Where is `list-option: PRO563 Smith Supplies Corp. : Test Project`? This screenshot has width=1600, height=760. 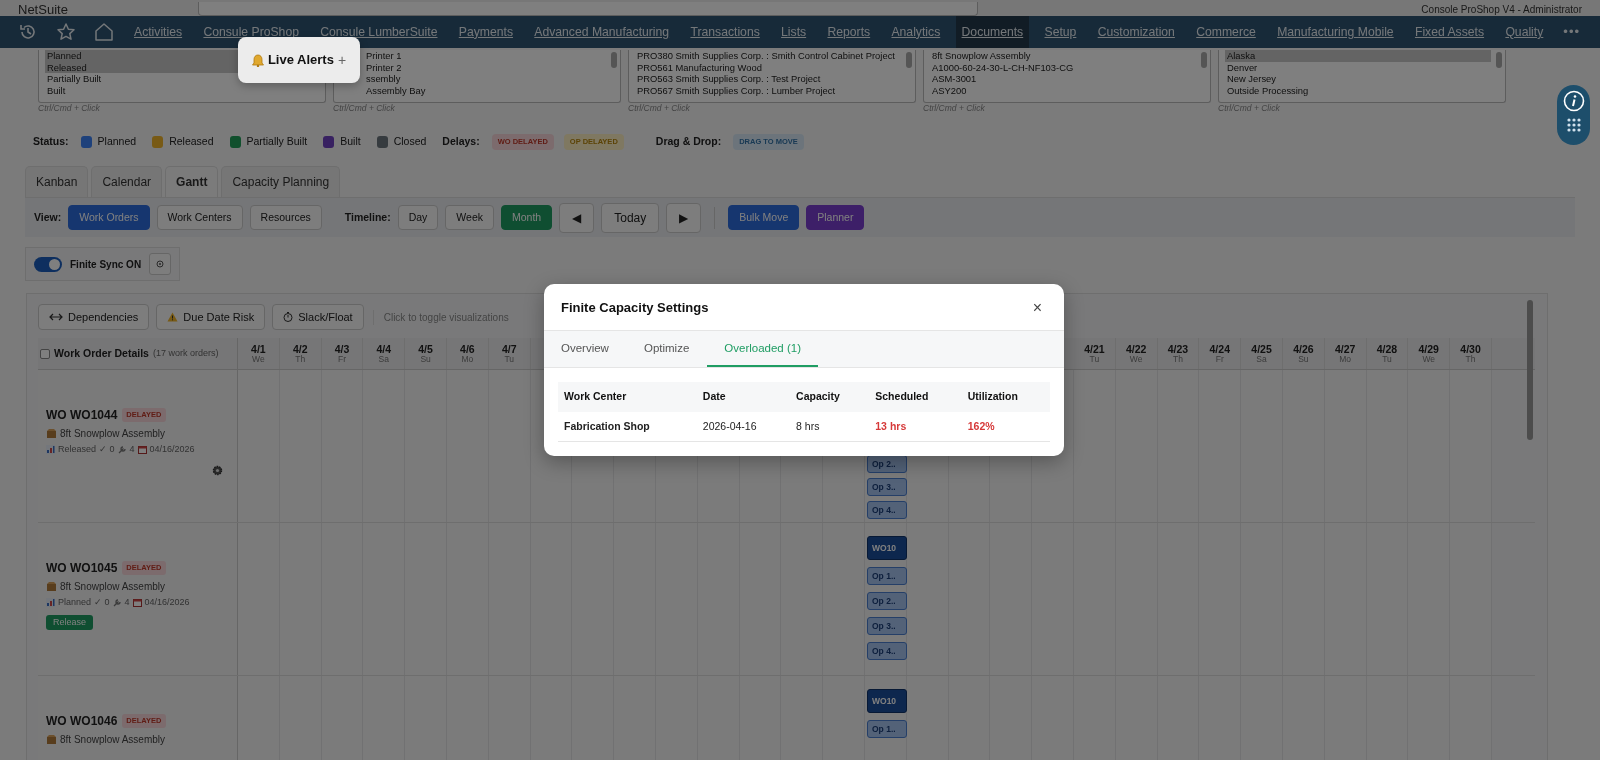
list-option: PRO563 Smith Supplies Corp. : Test Project is located at coordinates (768, 79).